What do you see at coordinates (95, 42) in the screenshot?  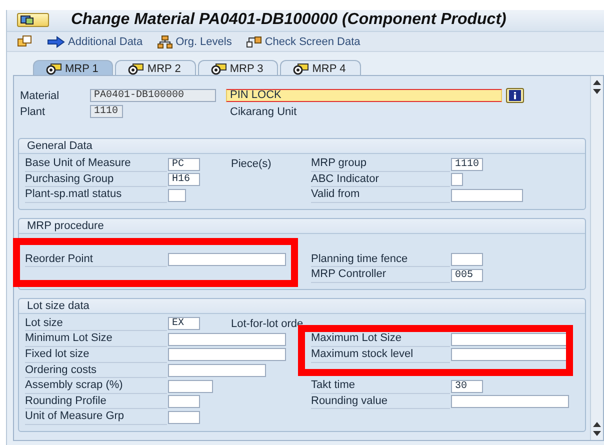 I see `toolbar-button: Additional Data` at bounding box center [95, 42].